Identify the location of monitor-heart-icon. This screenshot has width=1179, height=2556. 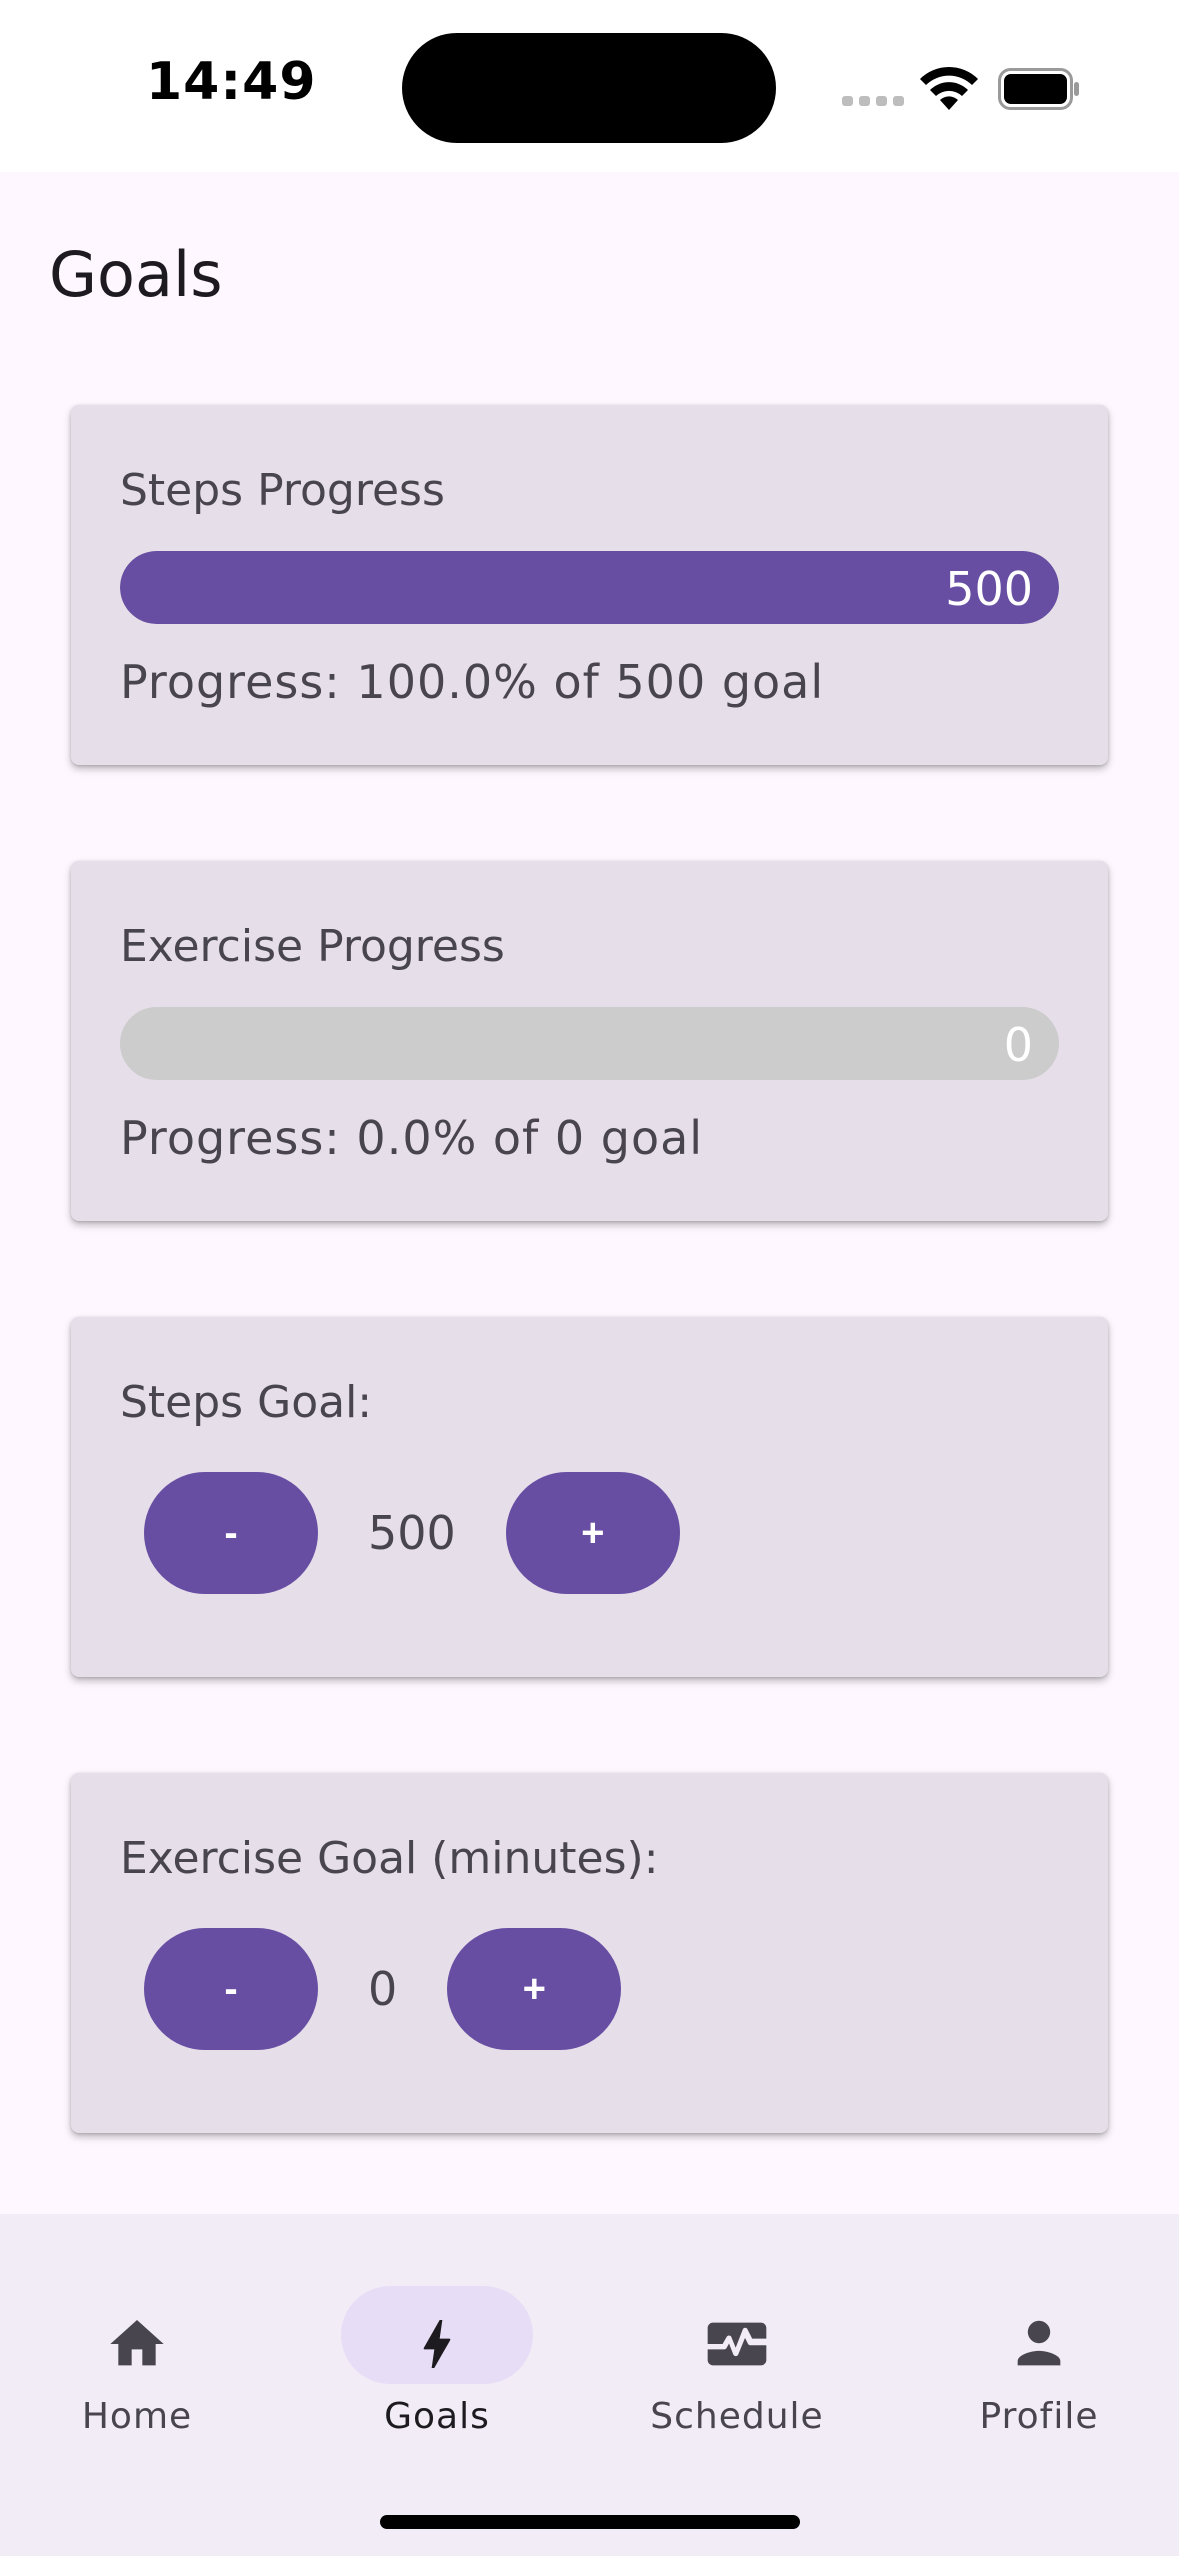
(737, 2344).